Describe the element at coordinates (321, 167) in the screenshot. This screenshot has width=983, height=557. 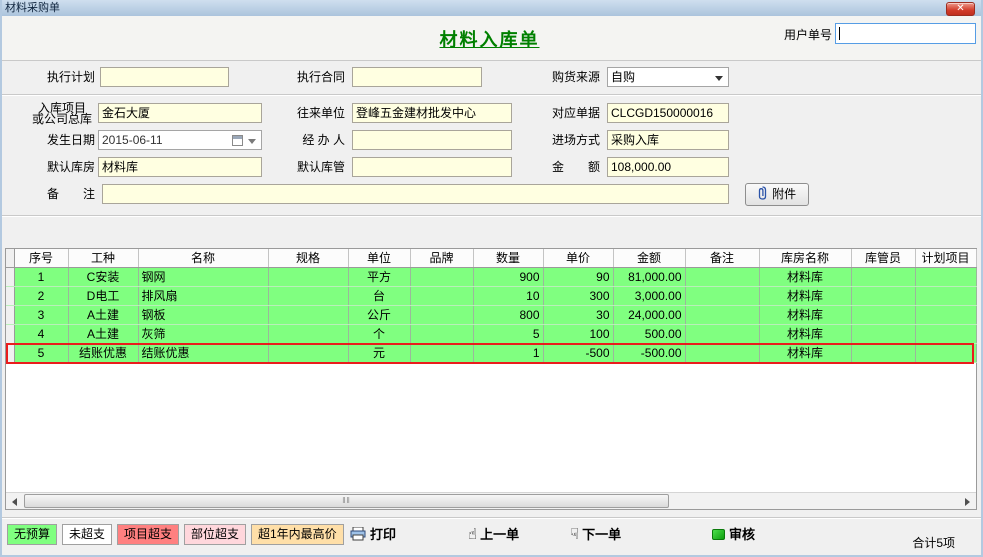
I see `keeper-label: 默认库管` at that location.